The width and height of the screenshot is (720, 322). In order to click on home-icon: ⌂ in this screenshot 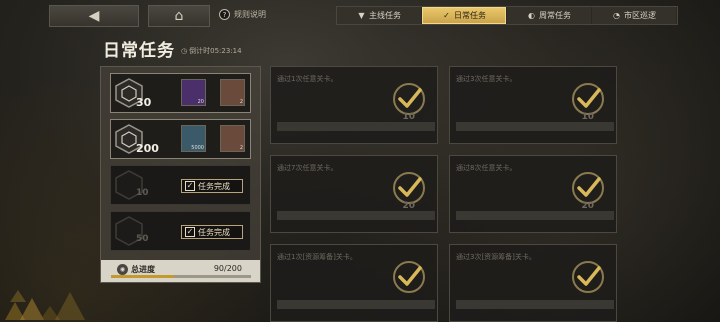, I will do `click(179, 16)`.